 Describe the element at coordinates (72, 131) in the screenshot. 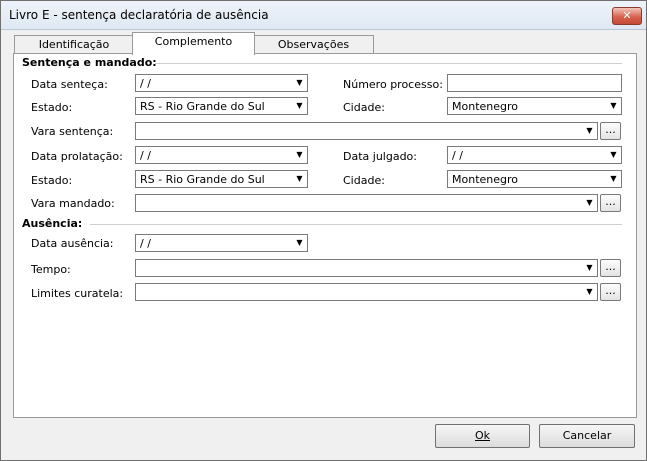

I see `vara-sentenca-label: Vara sentença:` at that location.